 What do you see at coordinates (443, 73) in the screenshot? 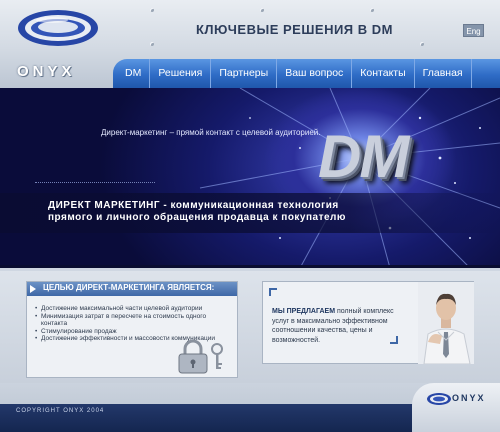
I see `nav-item-home: Главная` at bounding box center [443, 73].